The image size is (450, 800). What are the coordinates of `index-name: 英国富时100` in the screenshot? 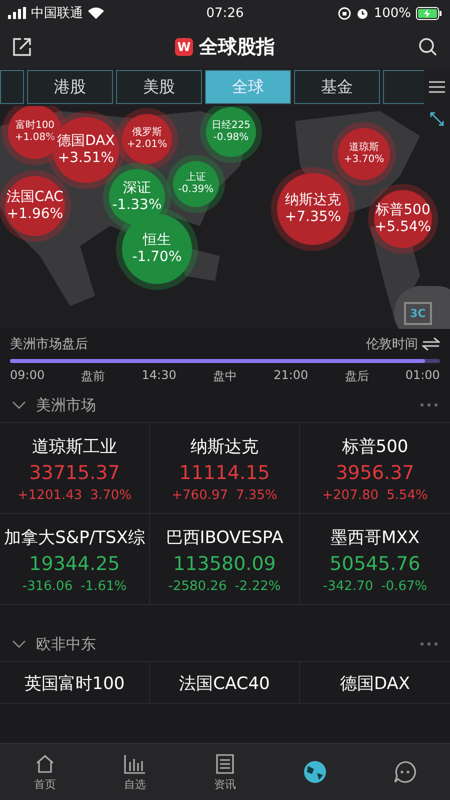 It's located at (74, 684).